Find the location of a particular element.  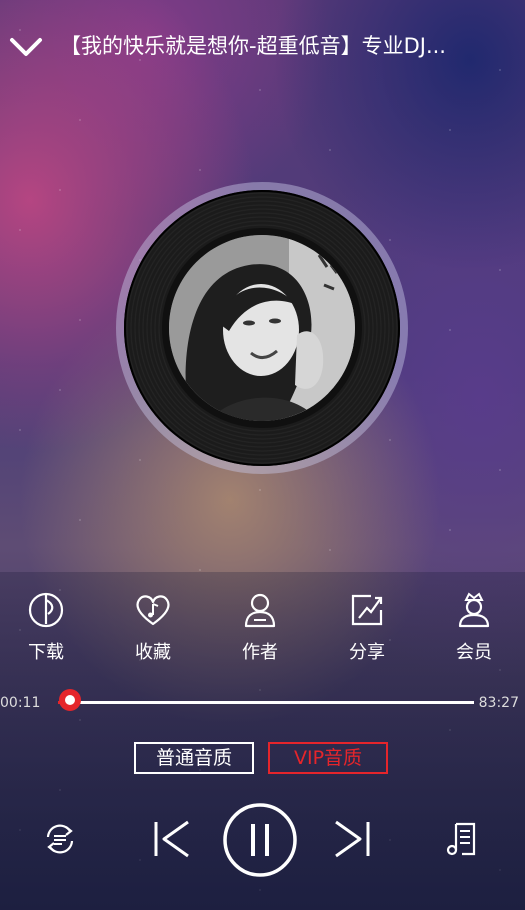

share-icon is located at coordinates (367, 610).